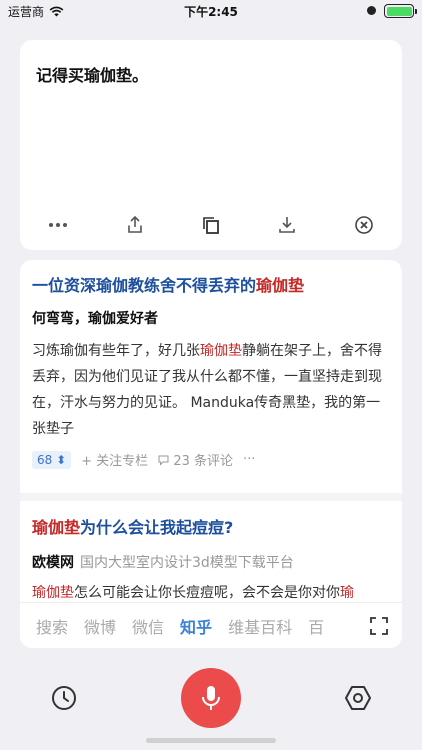  What do you see at coordinates (148, 626) in the screenshot?
I see `tab-wechat: 微信` at bounding box center [148, 626].